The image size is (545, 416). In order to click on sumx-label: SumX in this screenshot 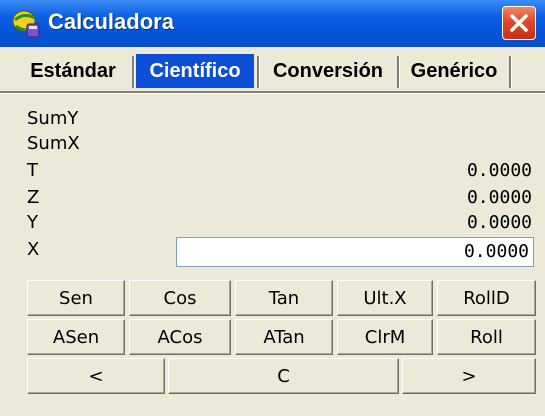, I will do `click(53, 143)`.